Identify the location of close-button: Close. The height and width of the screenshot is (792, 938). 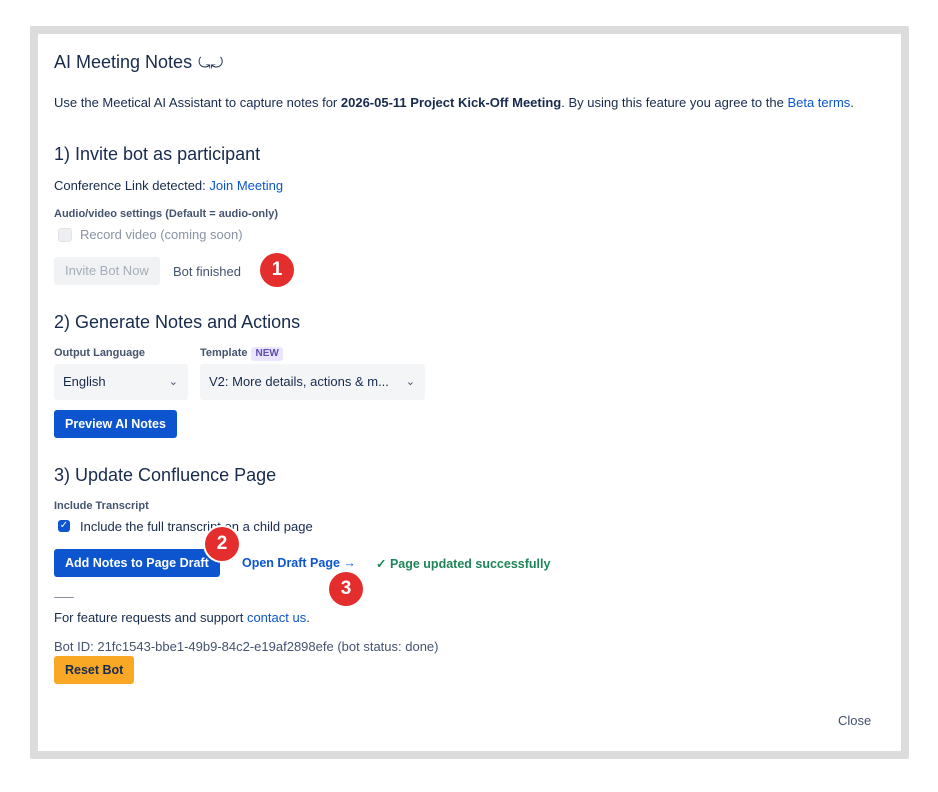
(854, 720).